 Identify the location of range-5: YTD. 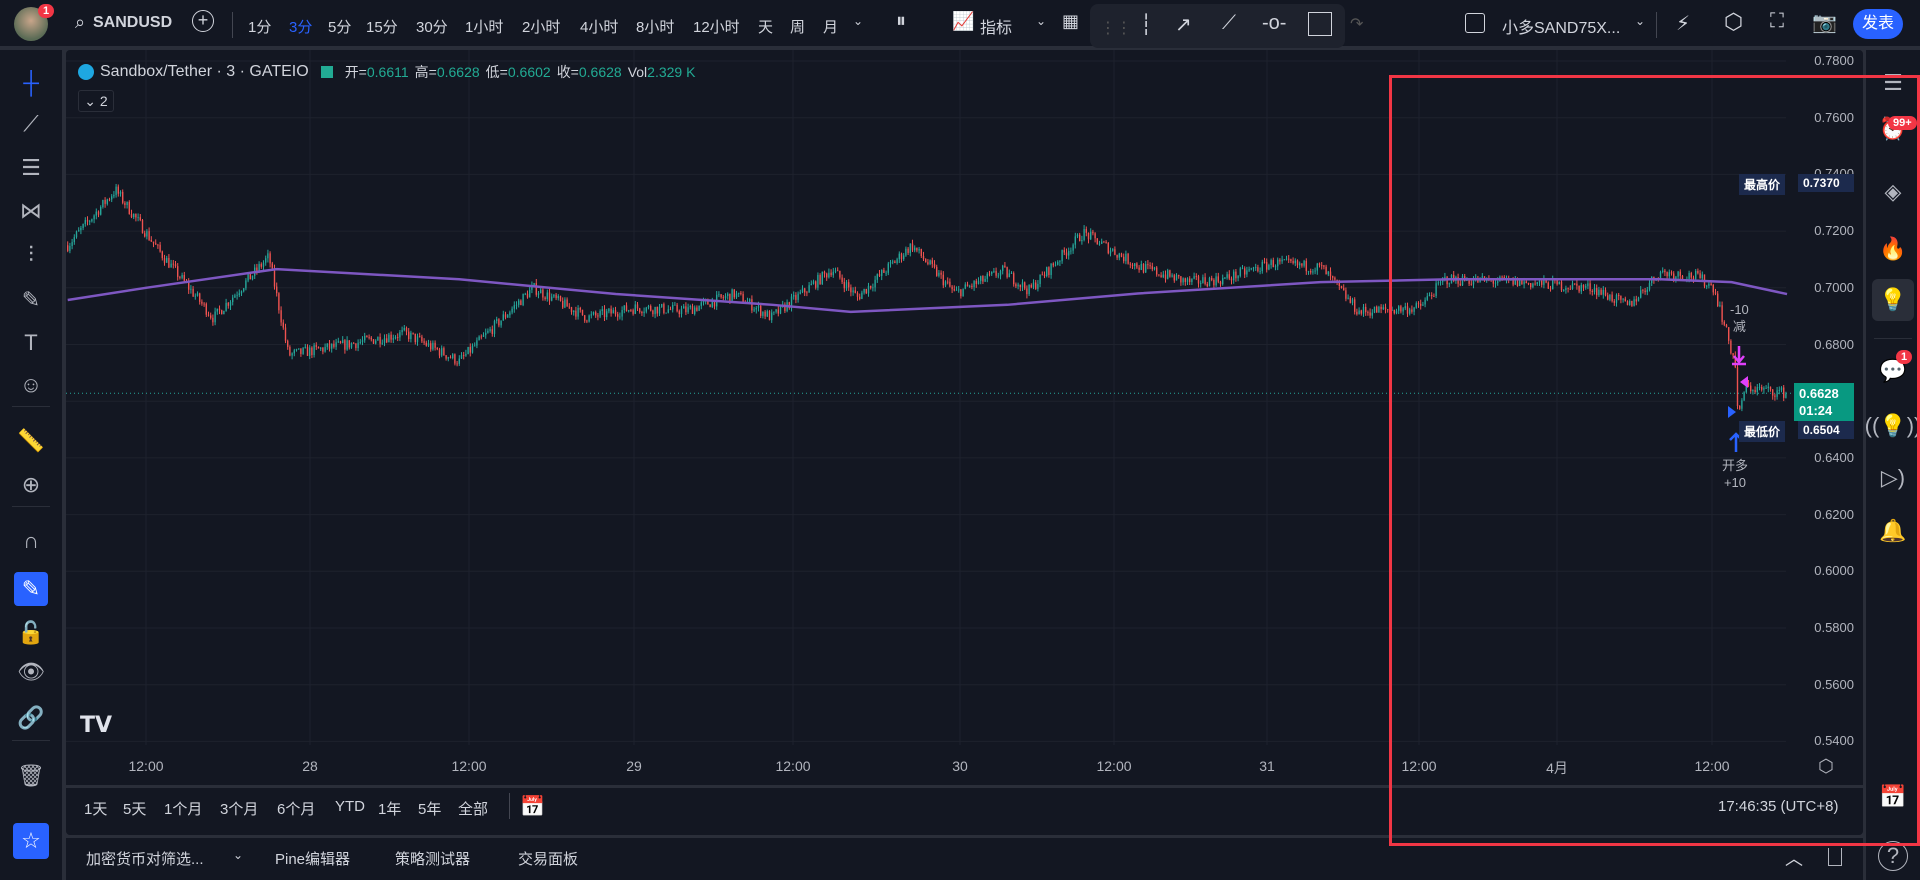
(350, 806).